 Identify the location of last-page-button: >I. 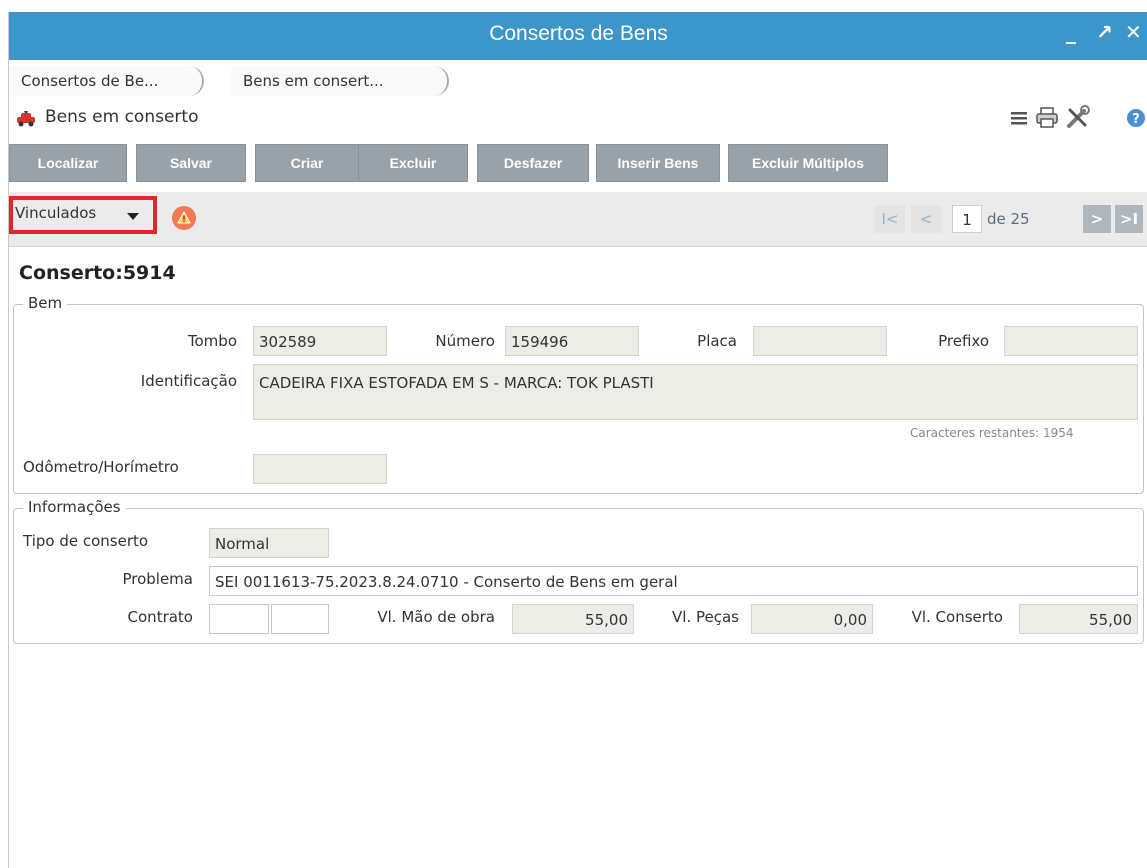
(1129, 219).